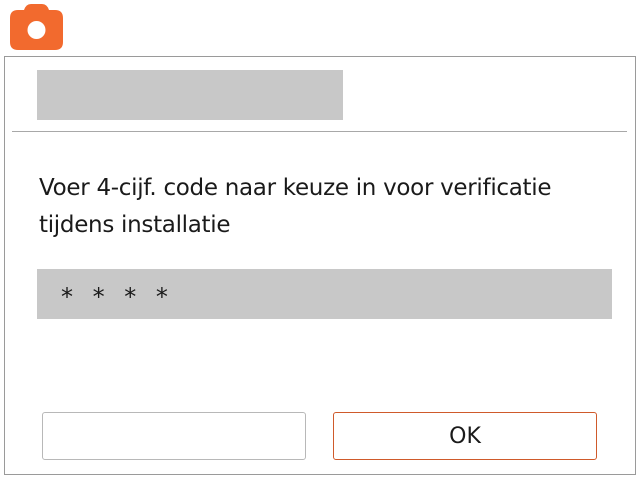 This screenshot has width=640, height=480. Describe the element at coordinates (36, 27) in the screenshot. I see `camera-icon` at that location.